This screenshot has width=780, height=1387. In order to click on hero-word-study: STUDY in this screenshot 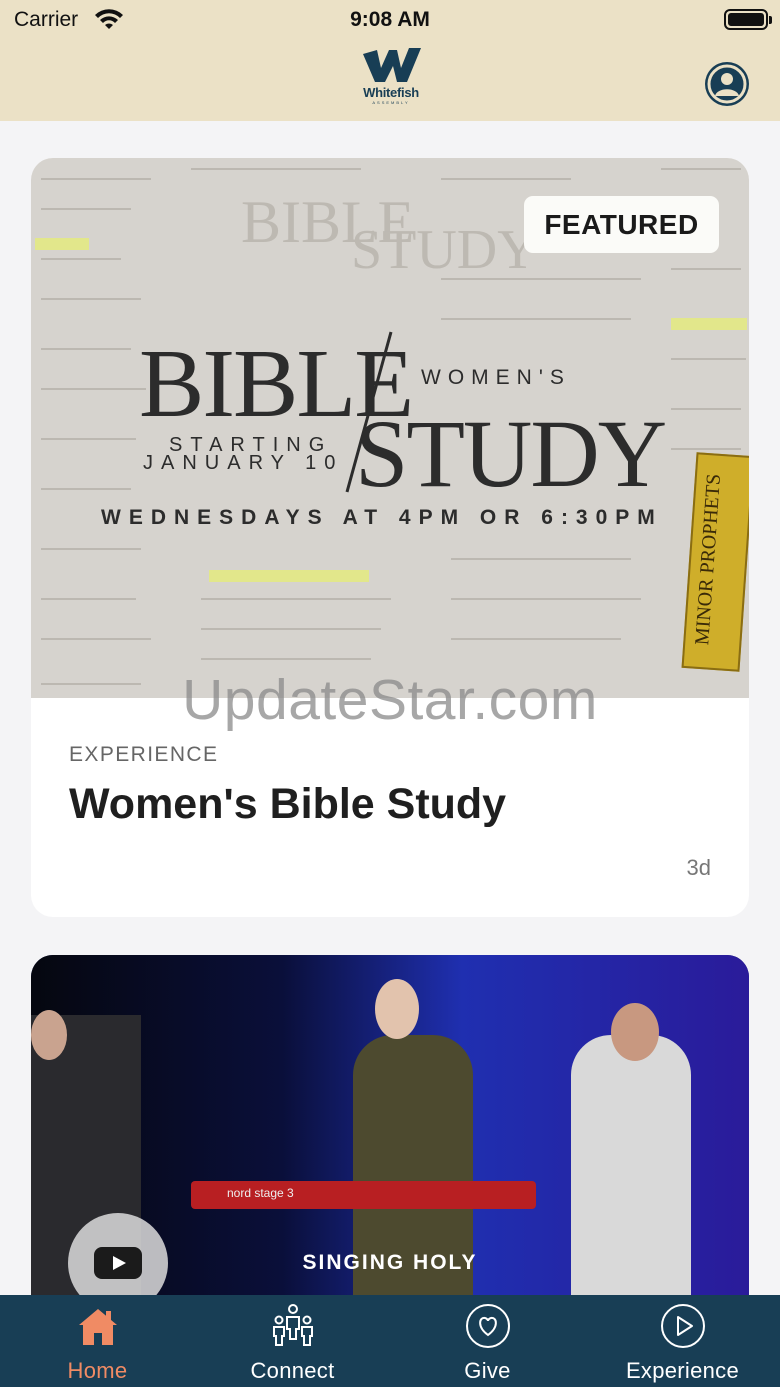, I will do `click(511, 453)`.